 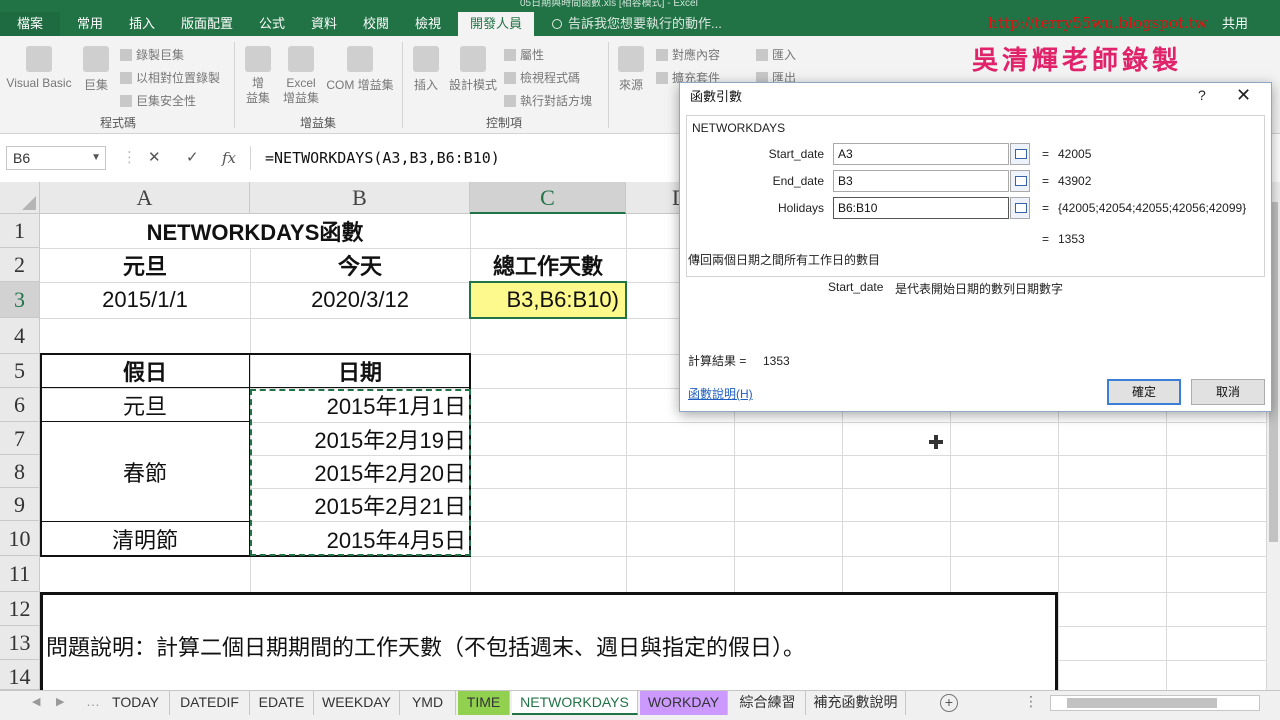 What do you see at coordinates (145, 300) in the screenshot?
I see `cell-start-date: 2015/1/1` at bounding box center [145, 300].